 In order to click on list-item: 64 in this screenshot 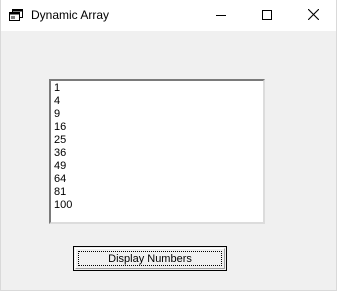, I will do `click(158, 179)`.